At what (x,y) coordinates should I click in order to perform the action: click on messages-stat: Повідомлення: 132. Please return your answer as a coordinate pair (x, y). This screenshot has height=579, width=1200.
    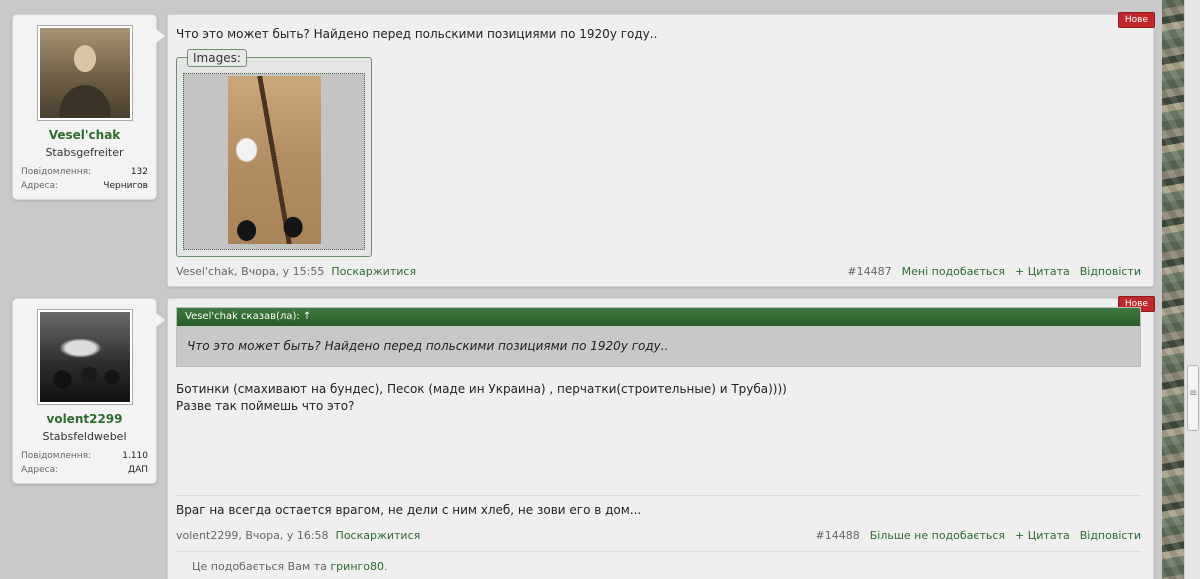
    Looking at the image, I should click on (84, 172).